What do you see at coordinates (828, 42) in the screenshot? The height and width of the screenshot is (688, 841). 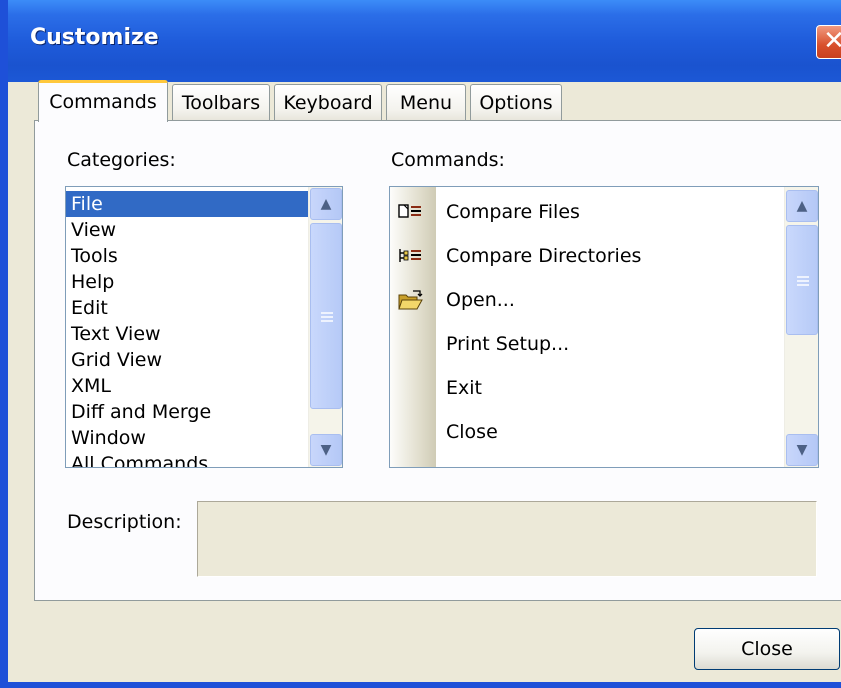 I see `close-icon: ✕` at bounding box center [828, 42].